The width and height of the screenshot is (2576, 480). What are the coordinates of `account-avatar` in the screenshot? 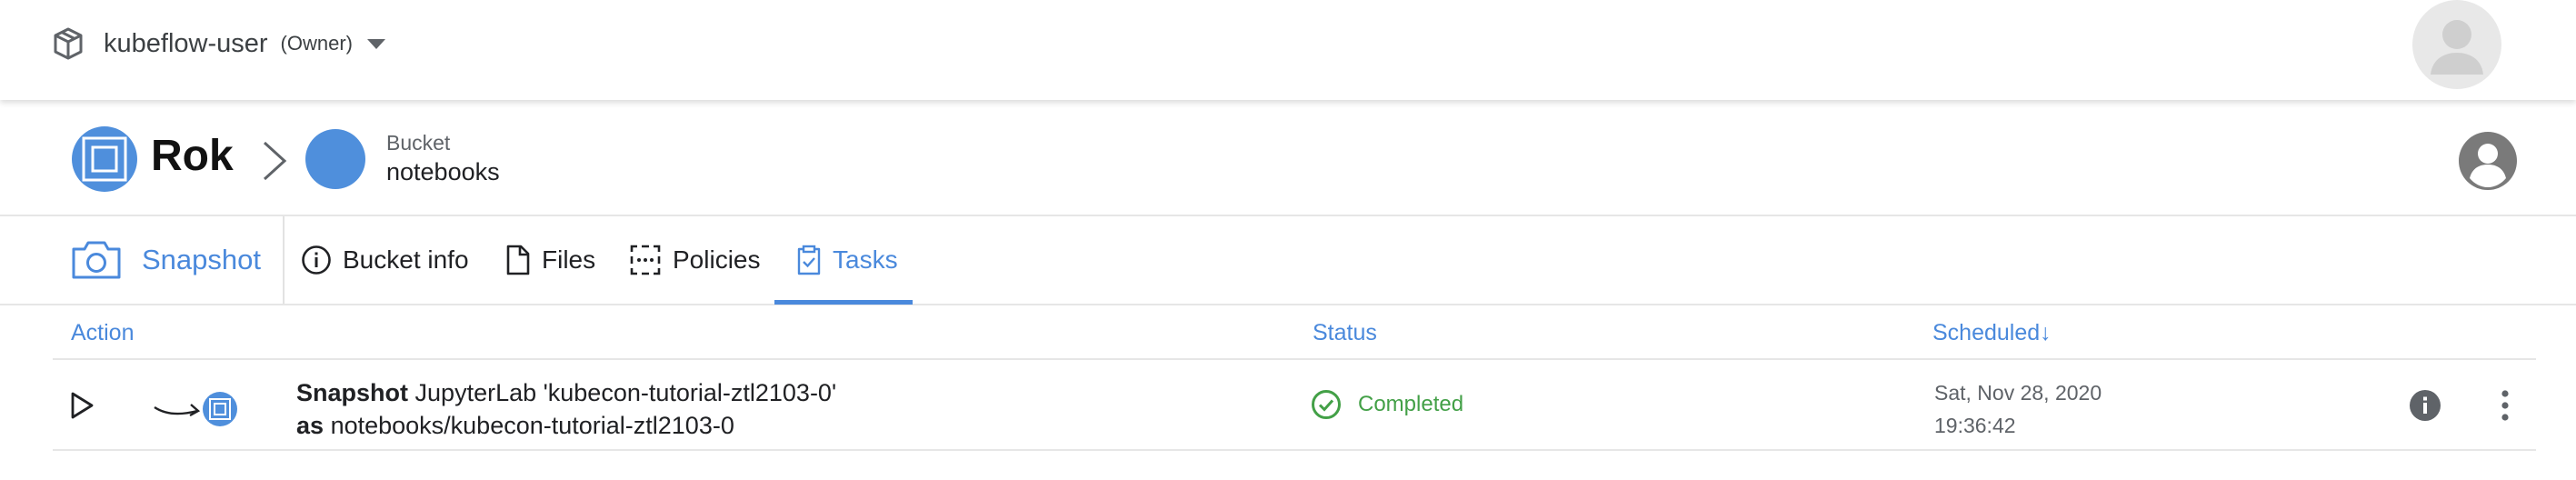 It's located at (2456, 44).